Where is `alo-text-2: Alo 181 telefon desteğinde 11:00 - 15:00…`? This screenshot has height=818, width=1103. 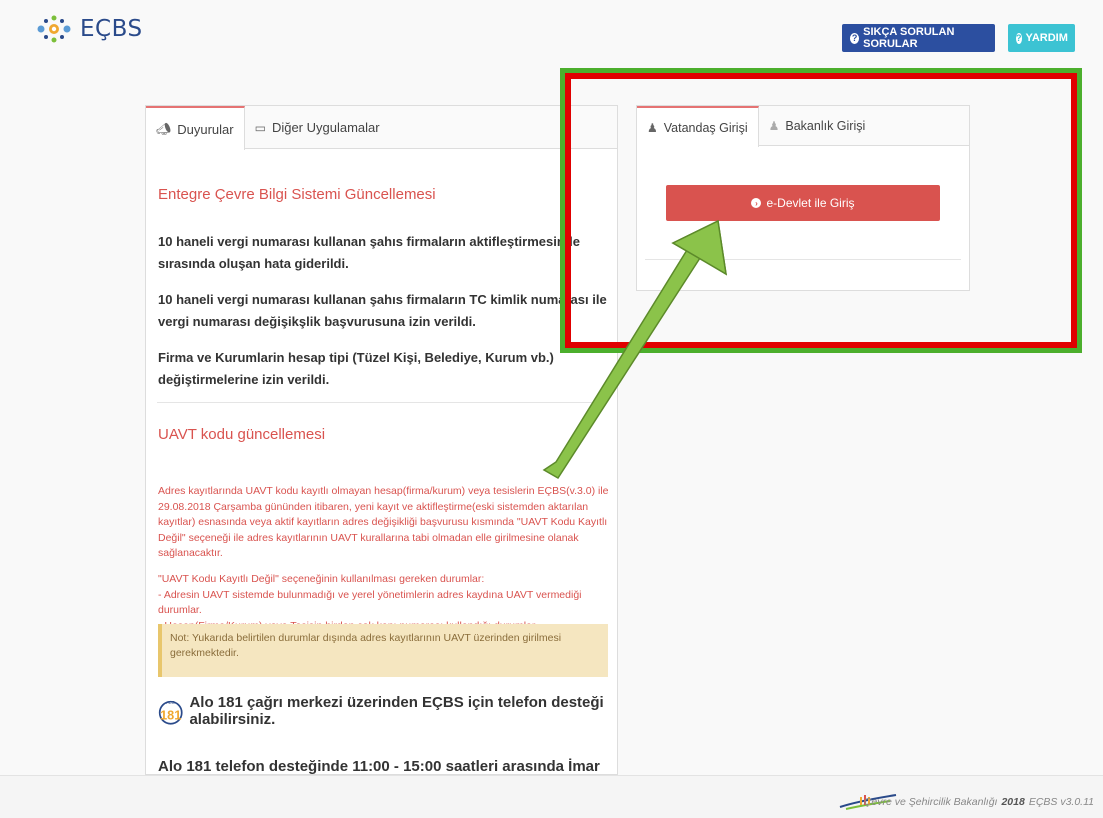
alo-text-2: Alo 181 telefon desteğinde 11:00 - 15:00… is located at coordinates (379, 766).